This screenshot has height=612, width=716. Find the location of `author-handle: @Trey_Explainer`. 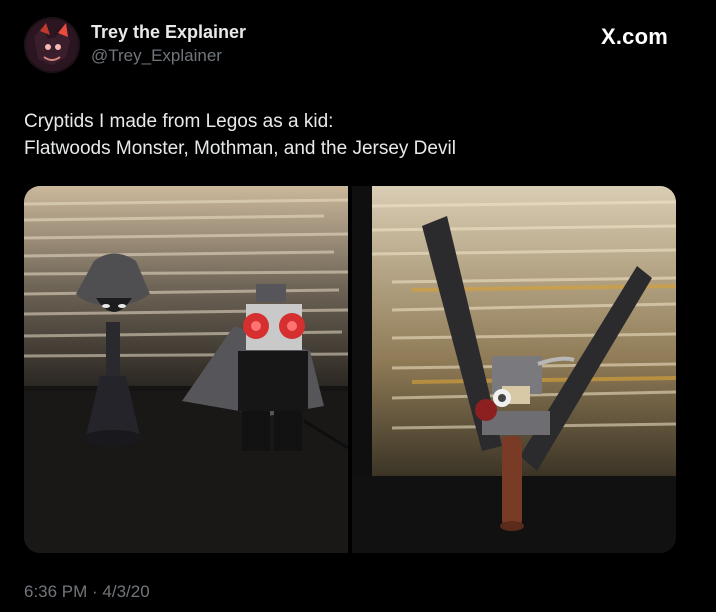

author-handle: @Trey_Explainer is located at coordinates (156, 56).